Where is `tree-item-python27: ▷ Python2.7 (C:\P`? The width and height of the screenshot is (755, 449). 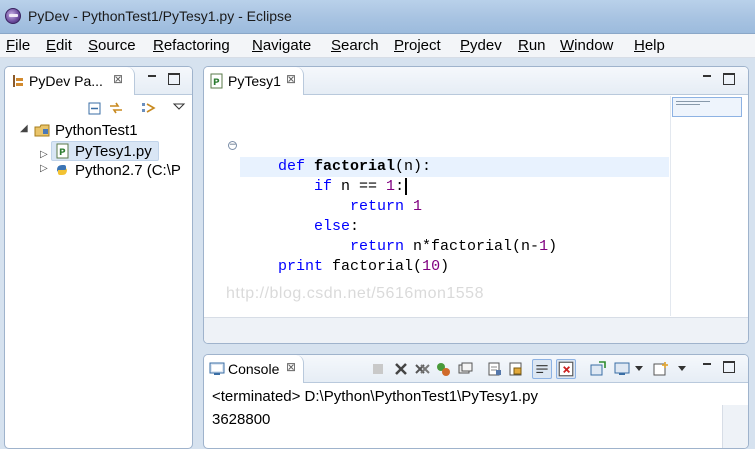 tree-item-python27: ▷ Python2.7 (C:\P is located at coordinates (97, 171).